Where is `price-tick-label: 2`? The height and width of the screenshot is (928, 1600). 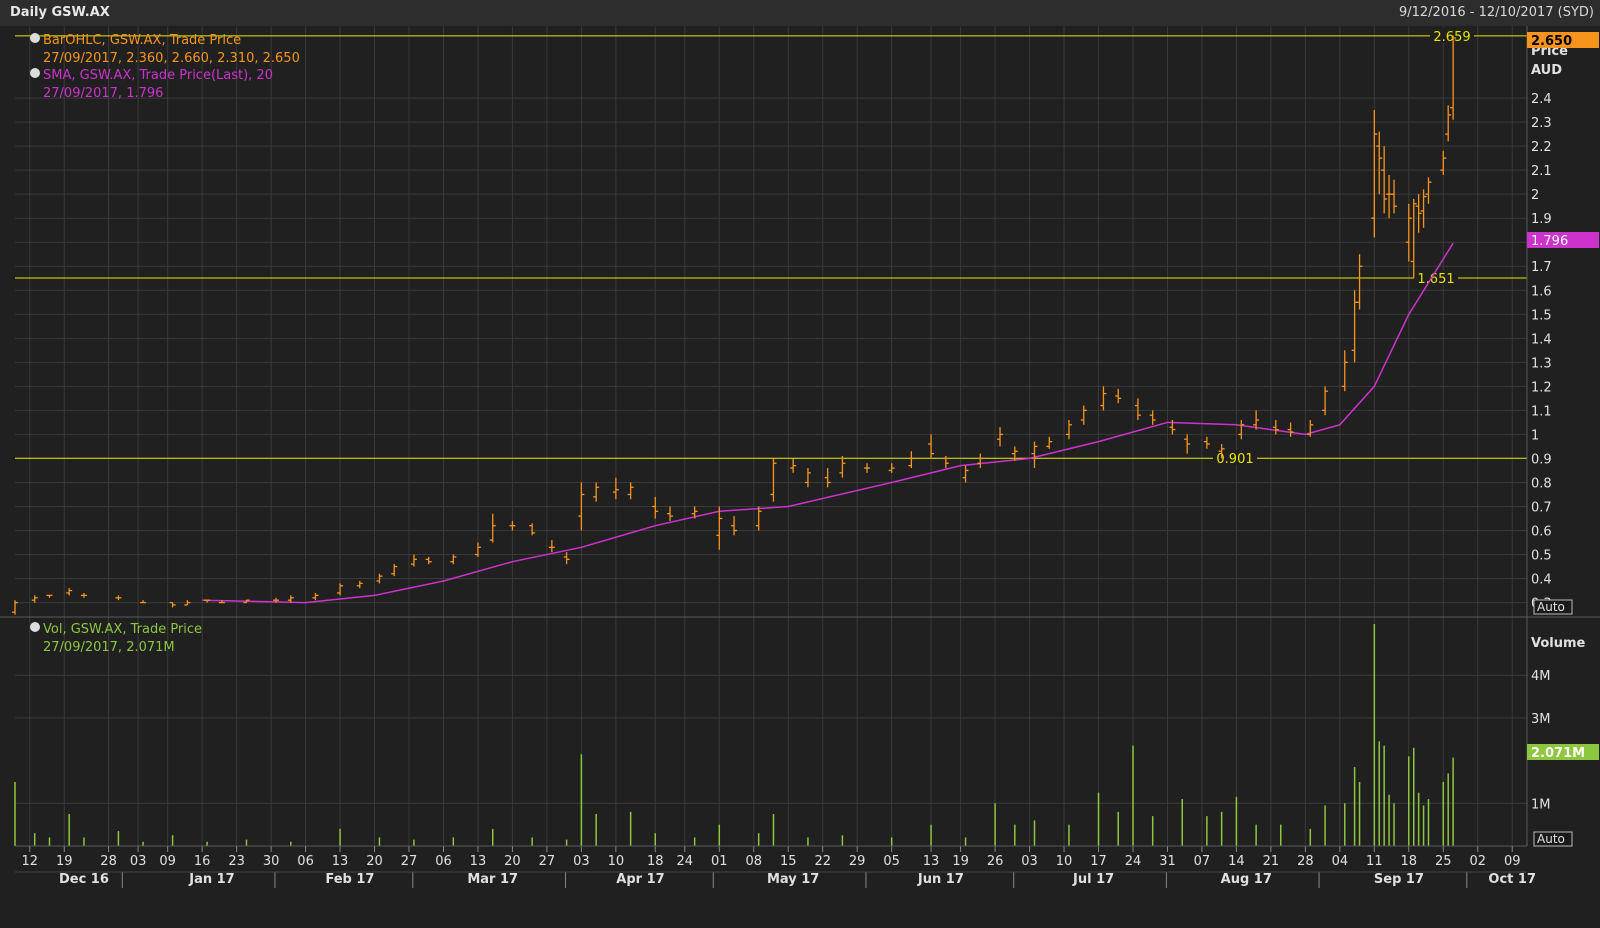
price-tick-label: 2 is located at coordinates (1535, 195).